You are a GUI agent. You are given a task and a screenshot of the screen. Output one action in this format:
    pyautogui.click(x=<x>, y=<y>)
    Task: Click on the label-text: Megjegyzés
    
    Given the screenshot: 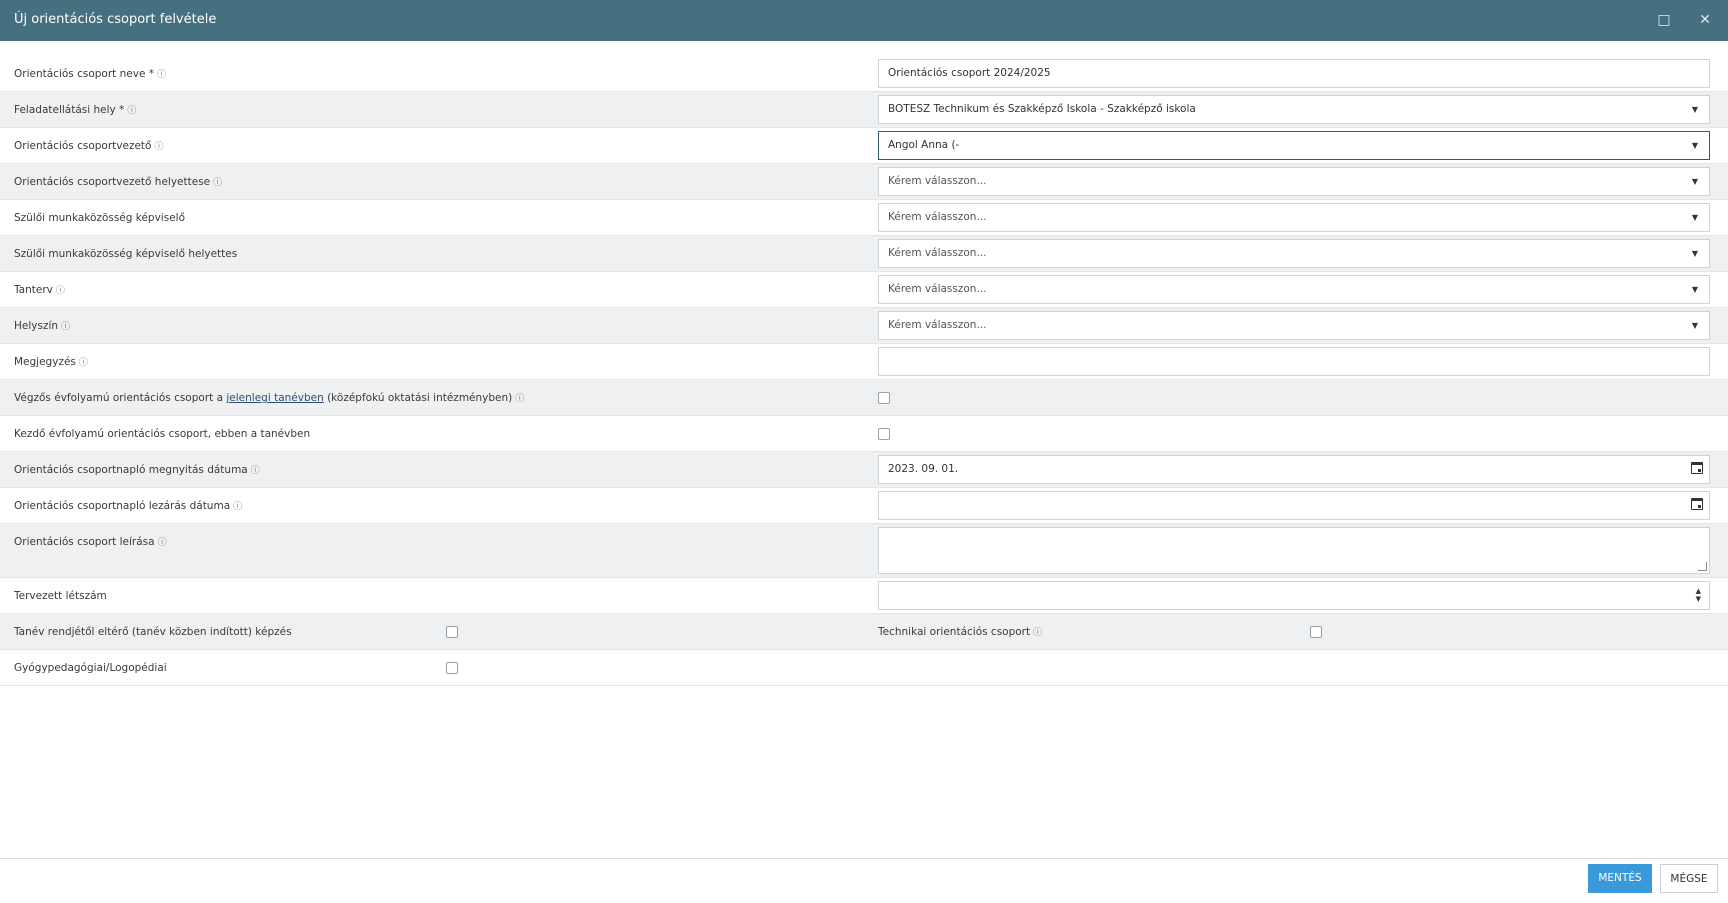 What is the action you would take?
    pyautogui.click(x=45, y=362)
    